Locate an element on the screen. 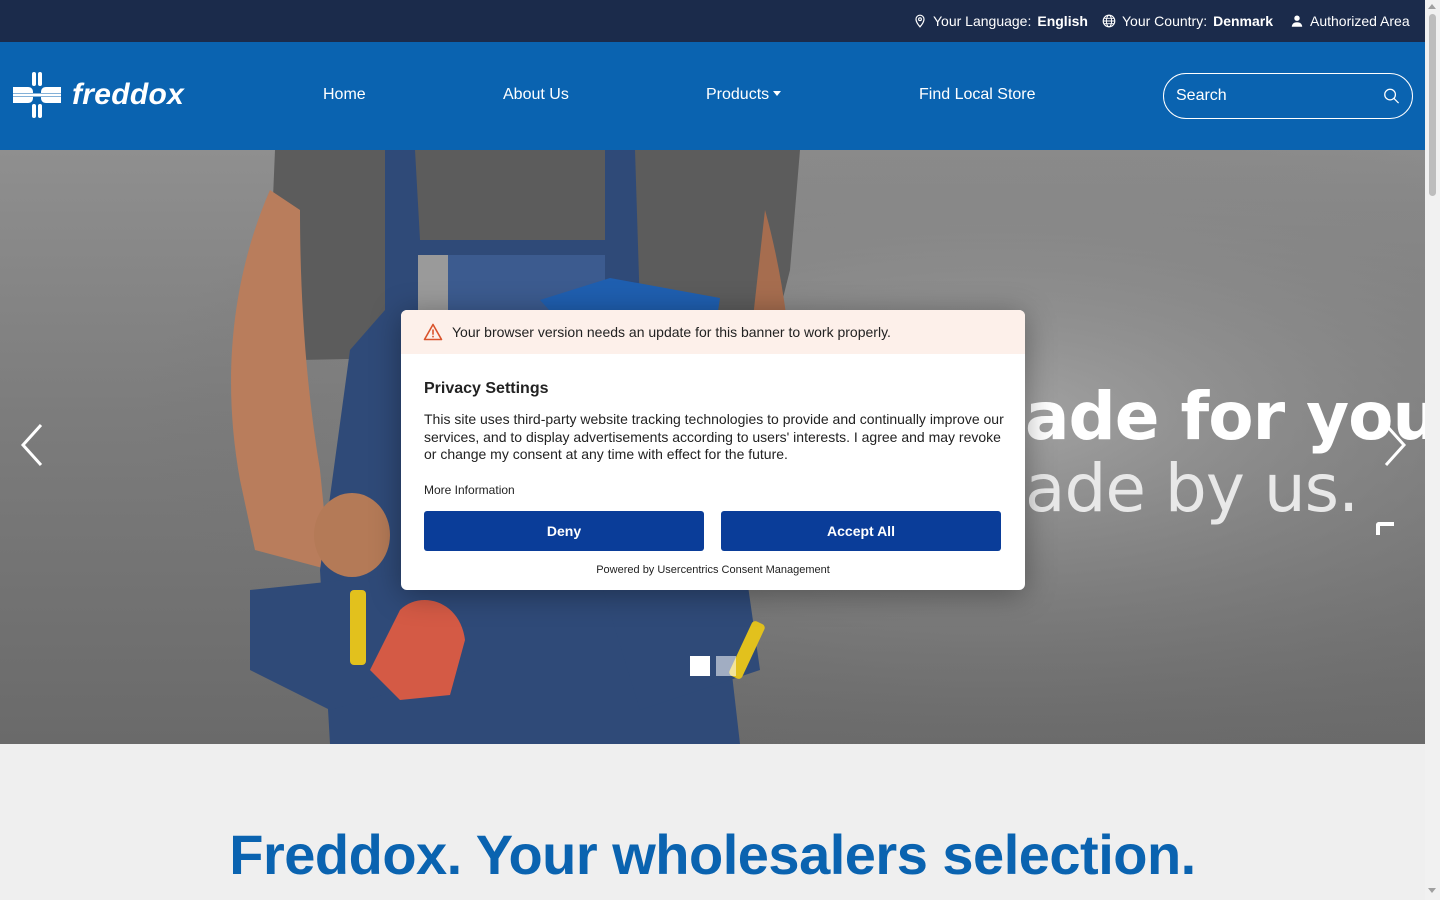  authorized-area-label: Authorized Area is located at coordinates (1360, 21).